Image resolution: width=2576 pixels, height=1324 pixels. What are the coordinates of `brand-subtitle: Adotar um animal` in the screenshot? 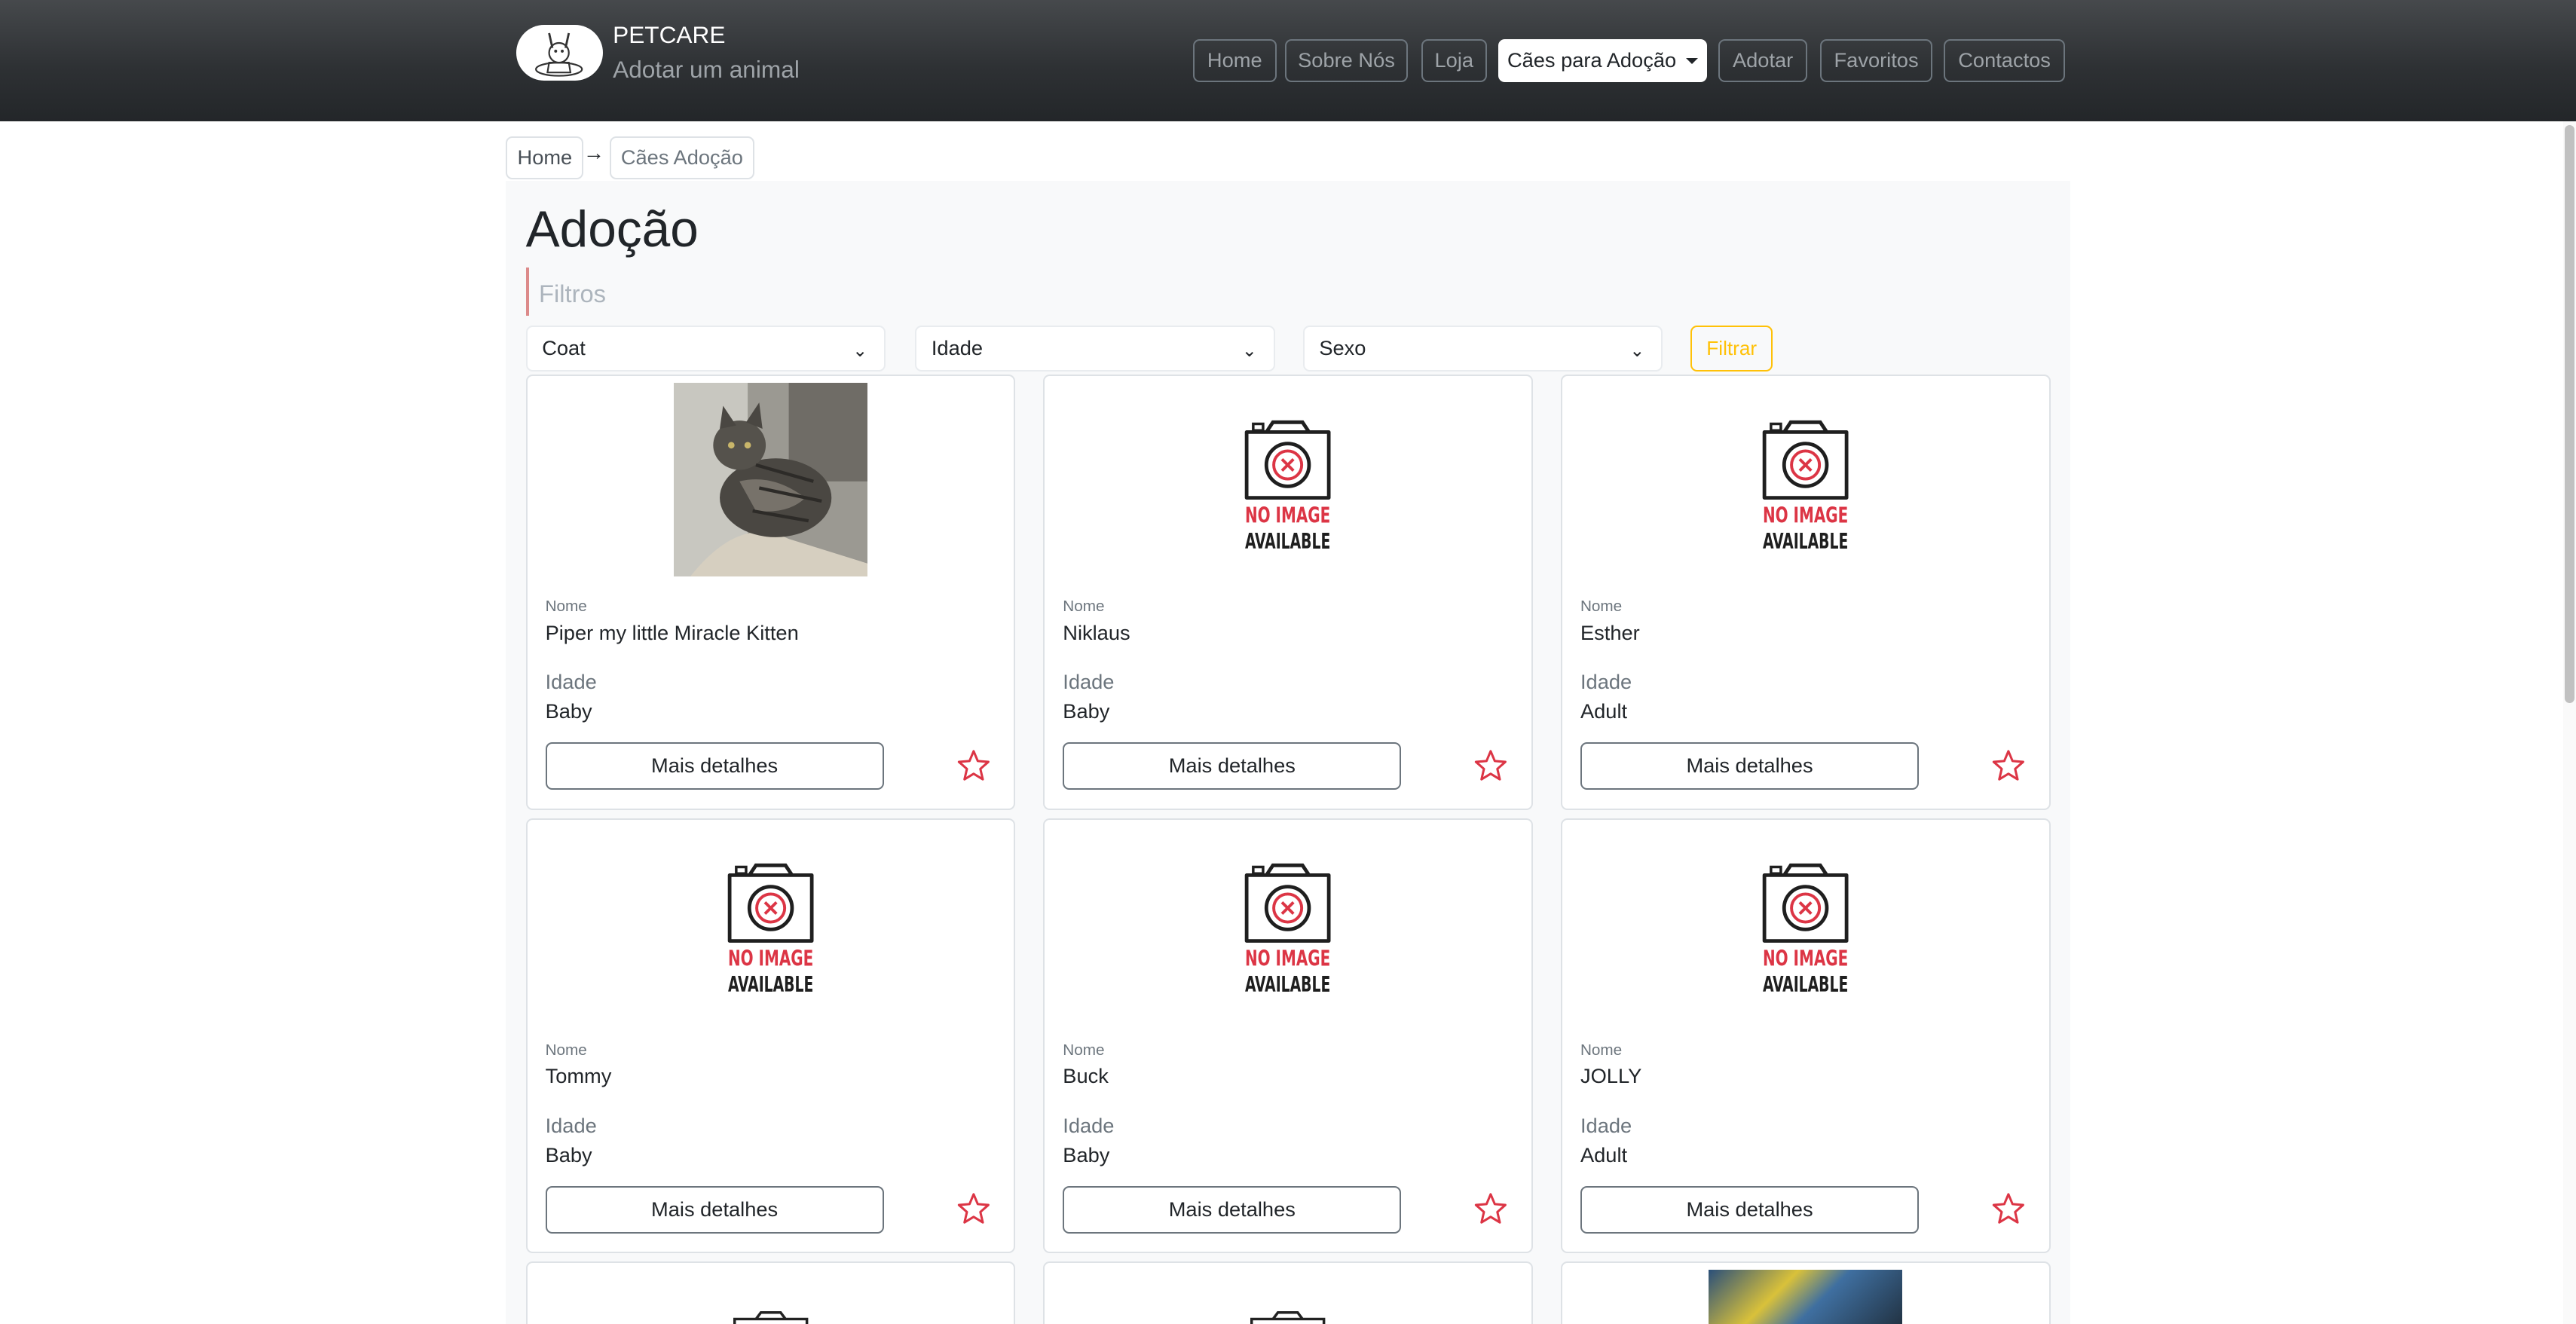 It's located at (706, 70).